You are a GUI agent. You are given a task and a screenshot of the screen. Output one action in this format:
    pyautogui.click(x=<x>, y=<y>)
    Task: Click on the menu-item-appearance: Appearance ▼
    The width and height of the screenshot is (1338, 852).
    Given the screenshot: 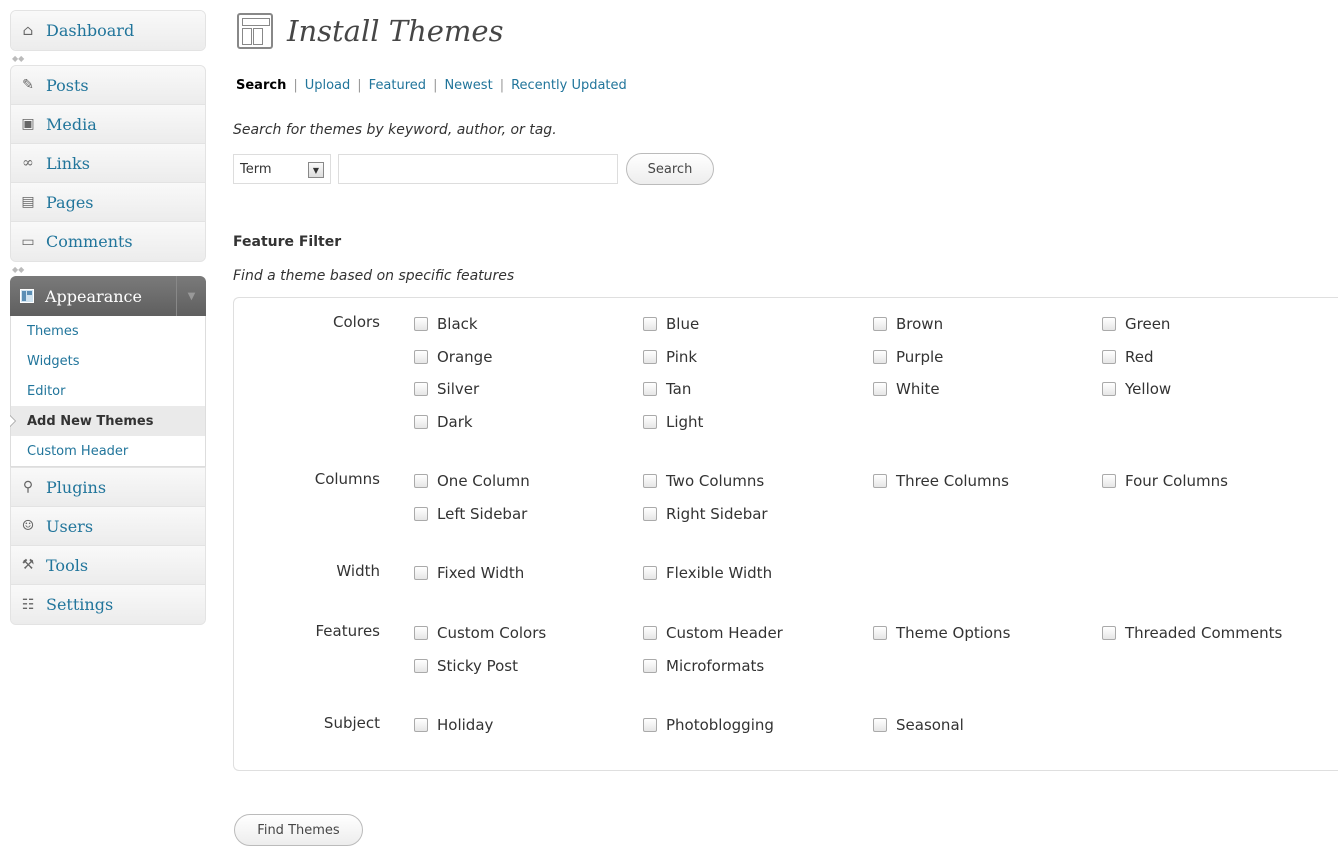 What is the action you would take?
    pyautogui.click(x=108, y=296)
    